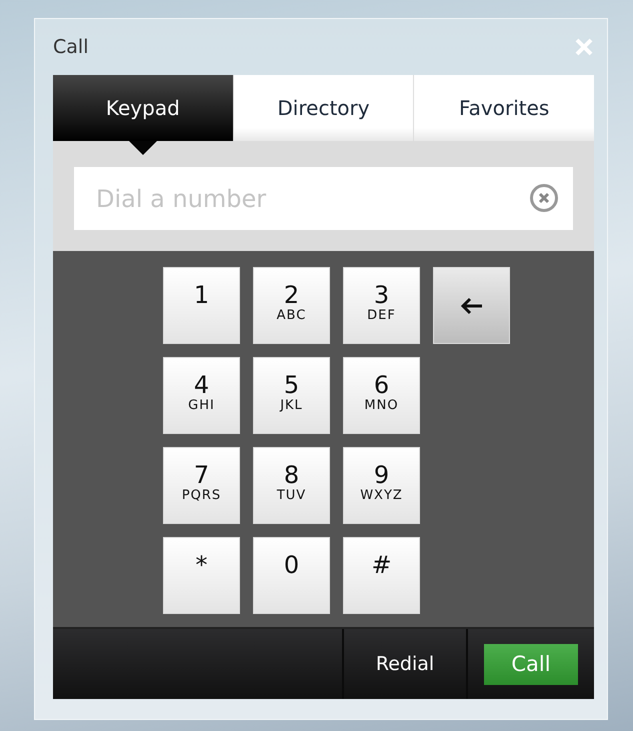  What do you see at coordinates (323, 108) in the screenshot?
I see `tab: Directory` at bounding box center [323, 108].